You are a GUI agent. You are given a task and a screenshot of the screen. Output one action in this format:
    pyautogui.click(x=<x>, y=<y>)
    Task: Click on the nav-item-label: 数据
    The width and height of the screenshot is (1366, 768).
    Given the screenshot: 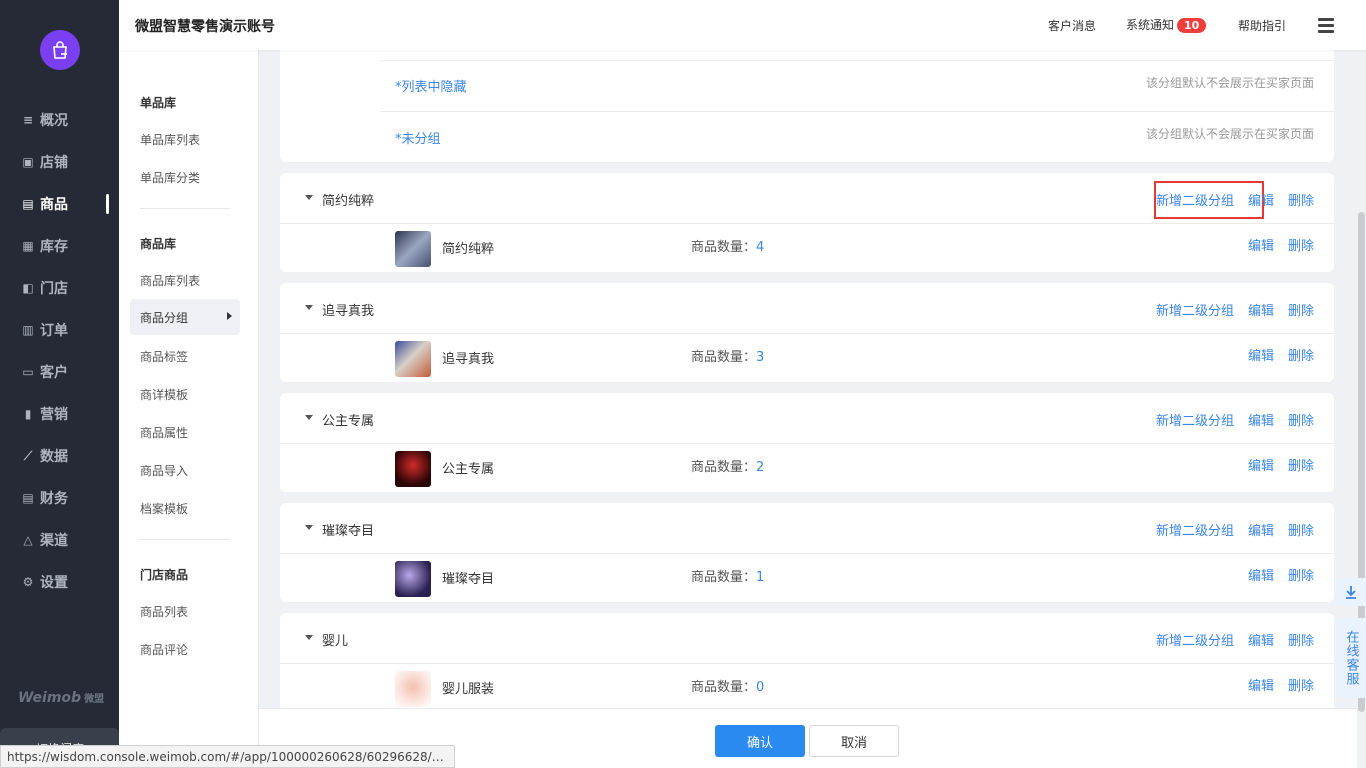 What is the action you would take?
    pyautogui.click(x=54, y=457)
    